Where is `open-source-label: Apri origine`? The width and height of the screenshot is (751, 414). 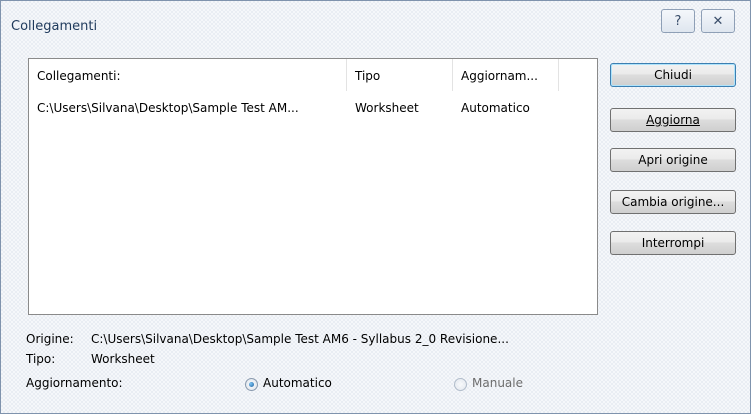
open-source-label: Apri origine is located at coordinates (673, 160).